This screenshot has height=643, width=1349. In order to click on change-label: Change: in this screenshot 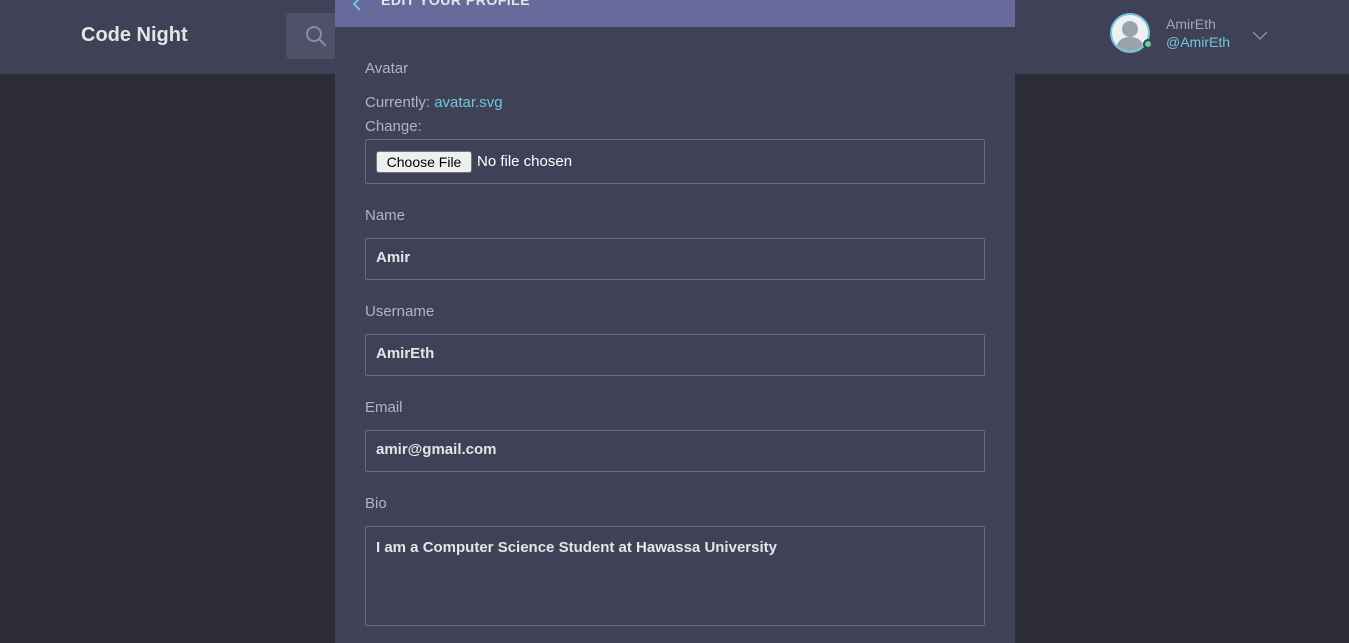, I will do `click(393, 126)`.